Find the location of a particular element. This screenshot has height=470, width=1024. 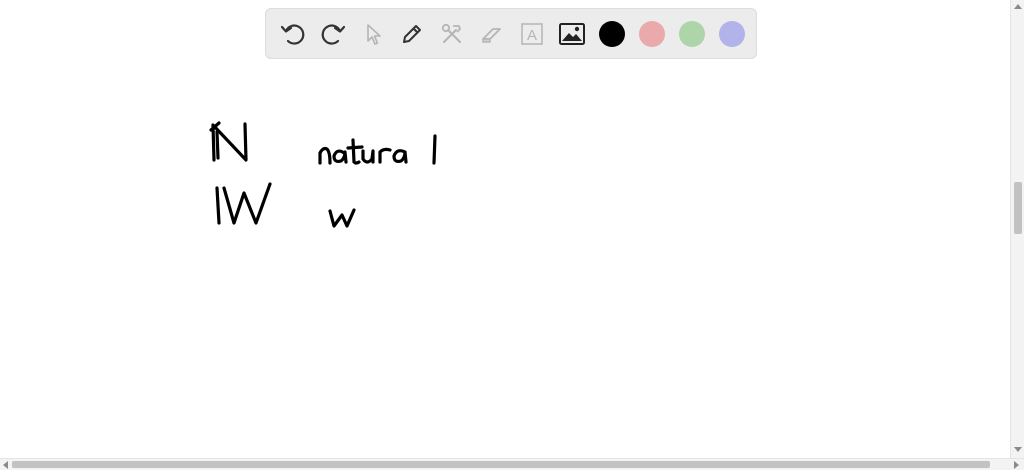

pen-icon is located at coordinates (412, 34).